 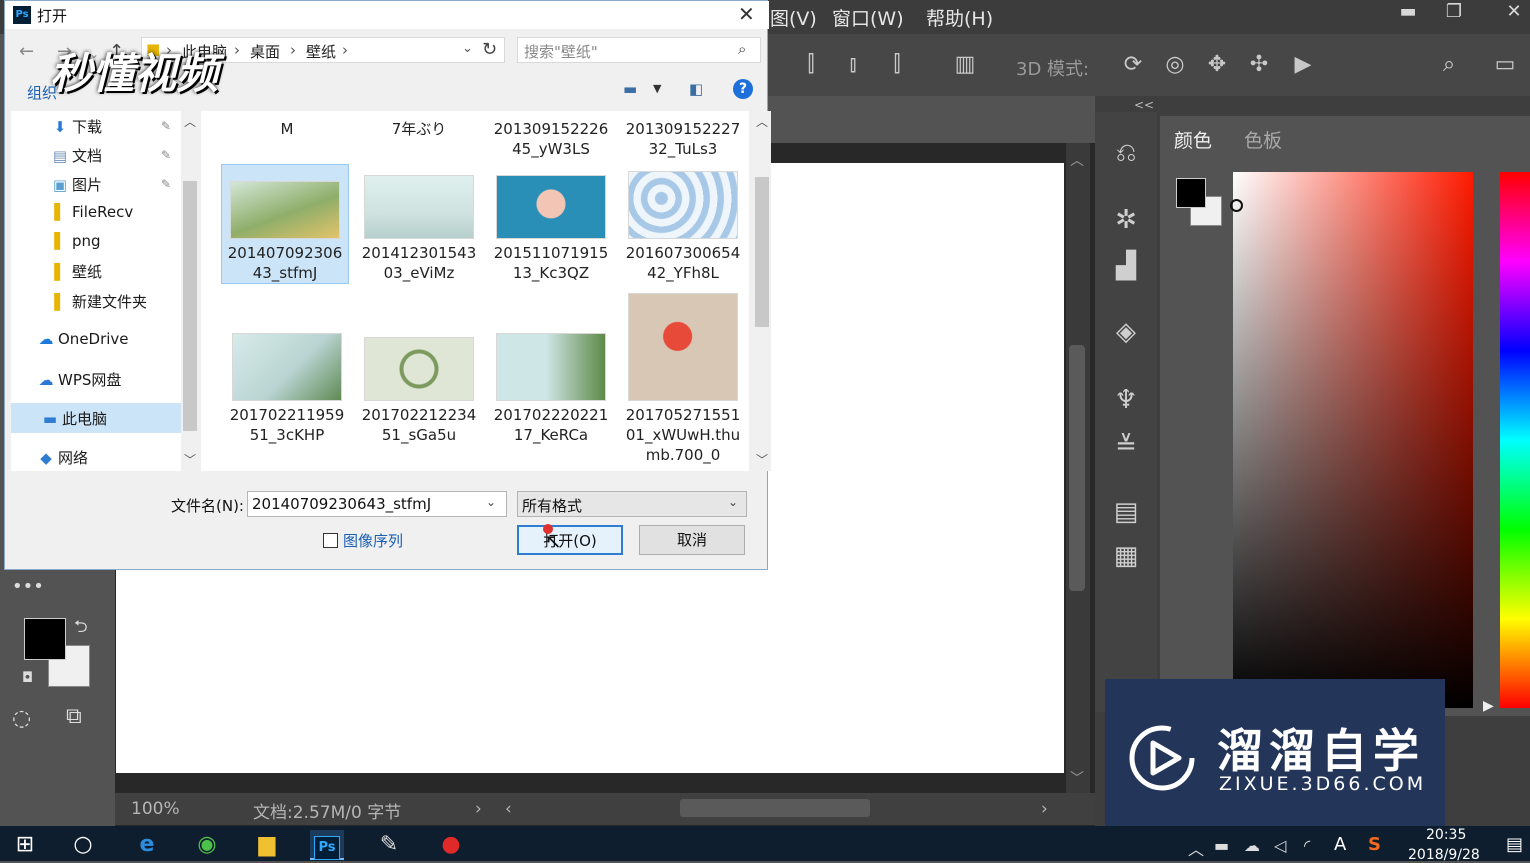 I want to click on hscroll-left-icon: ‹, so click(x=508, y=809).